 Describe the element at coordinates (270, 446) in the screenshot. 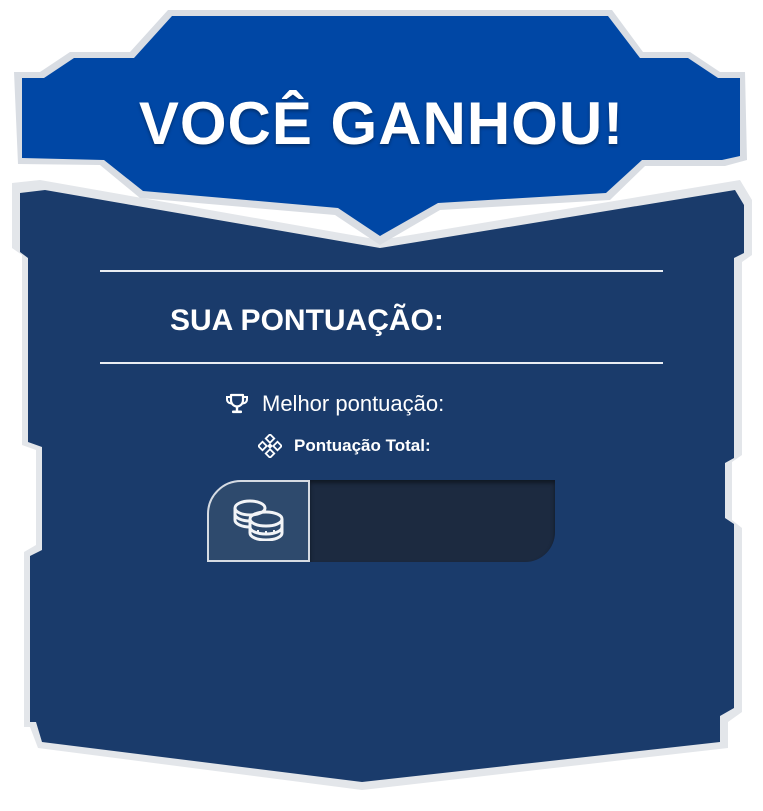

I see `diamond-grid-icon` at that location.